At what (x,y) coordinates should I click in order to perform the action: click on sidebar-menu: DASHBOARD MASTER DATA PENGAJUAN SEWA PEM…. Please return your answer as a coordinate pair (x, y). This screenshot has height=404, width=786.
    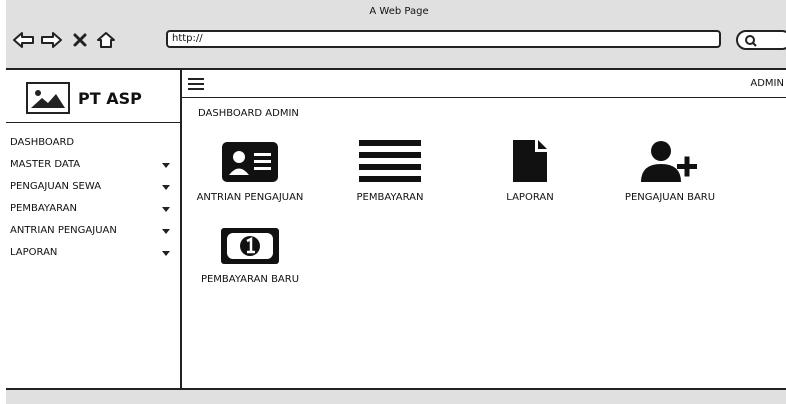
    Looking at the image, I should click on (92, 198).